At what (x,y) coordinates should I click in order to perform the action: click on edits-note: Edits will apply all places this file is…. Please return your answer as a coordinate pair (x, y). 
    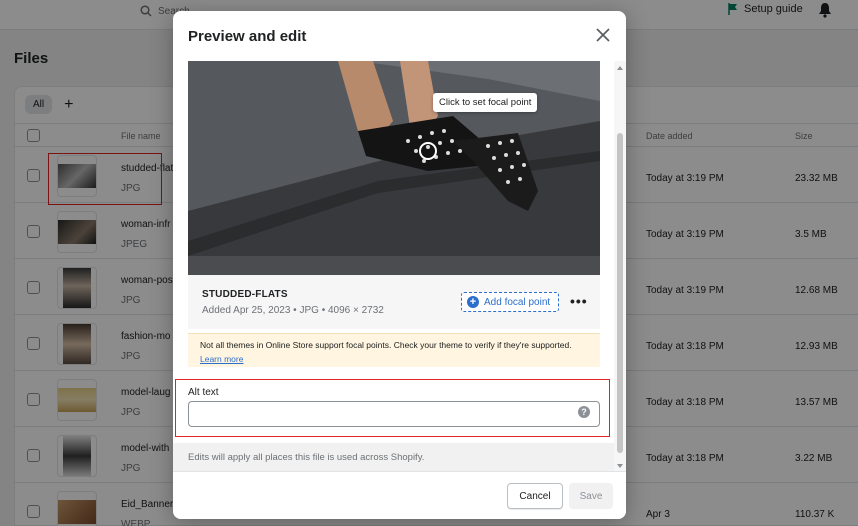
    Looking at the image, I should click on (306, 457).